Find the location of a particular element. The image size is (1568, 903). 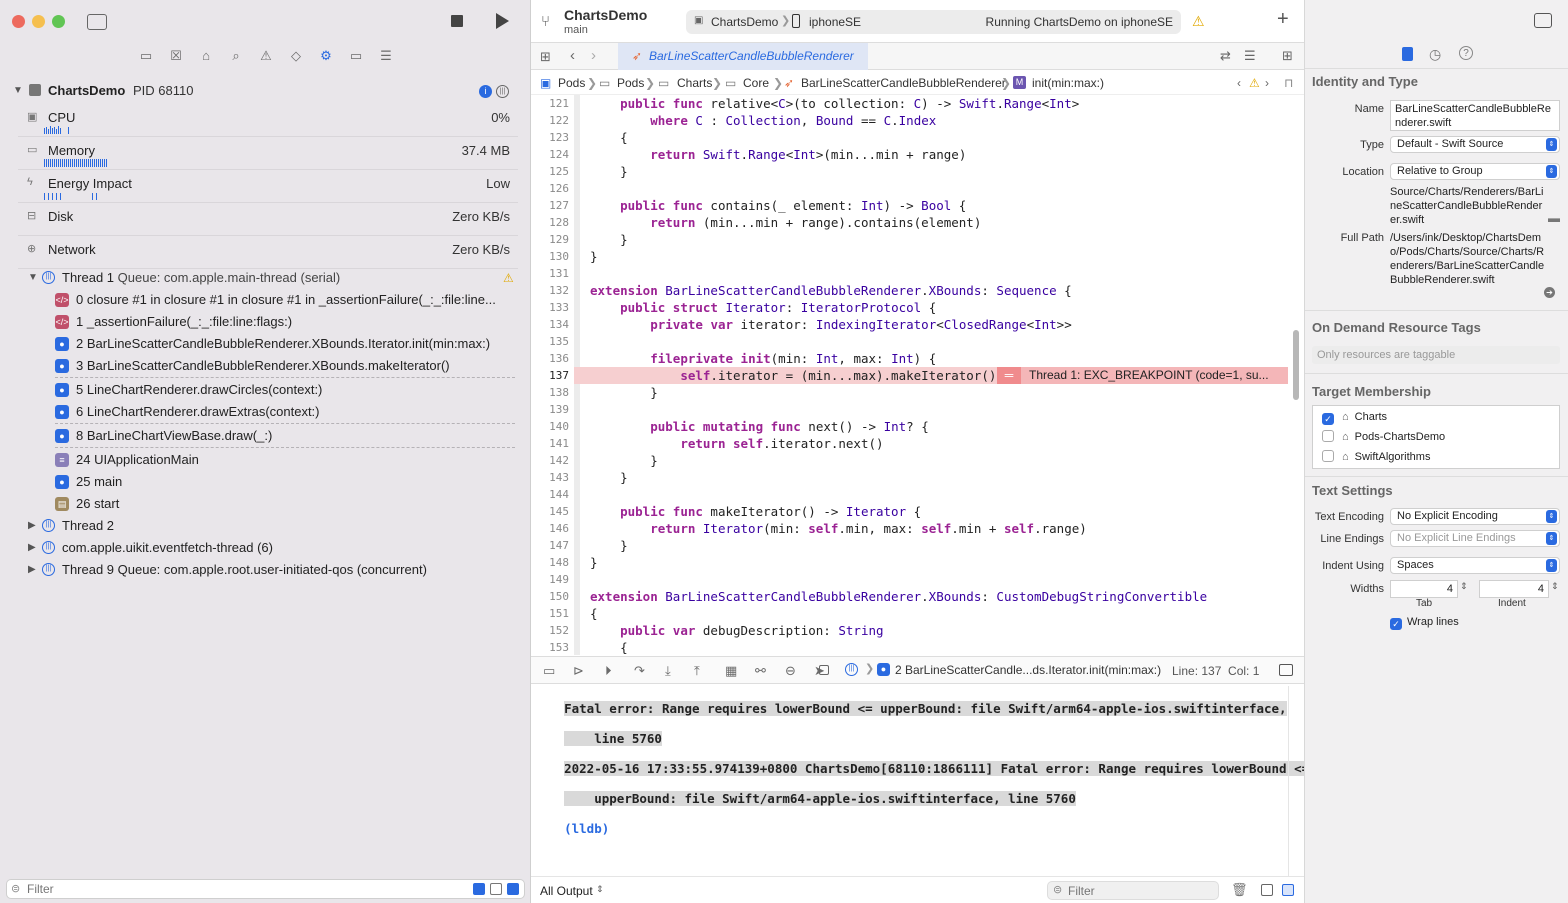

line-number: 123 is located at coordinates (550, 137).